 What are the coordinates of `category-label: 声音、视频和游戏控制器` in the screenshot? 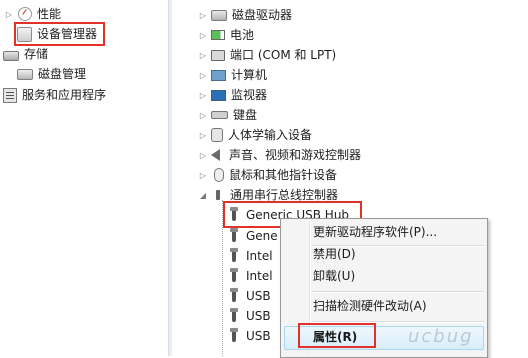 It's located at (295, 155).